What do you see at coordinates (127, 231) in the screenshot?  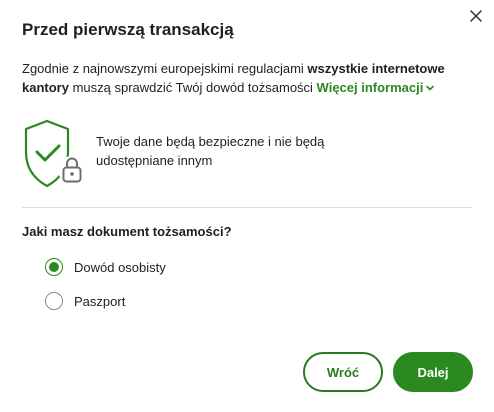 I see `document-question: Jaki masz dokument tożsamości?` at bounding box center [127, 231].